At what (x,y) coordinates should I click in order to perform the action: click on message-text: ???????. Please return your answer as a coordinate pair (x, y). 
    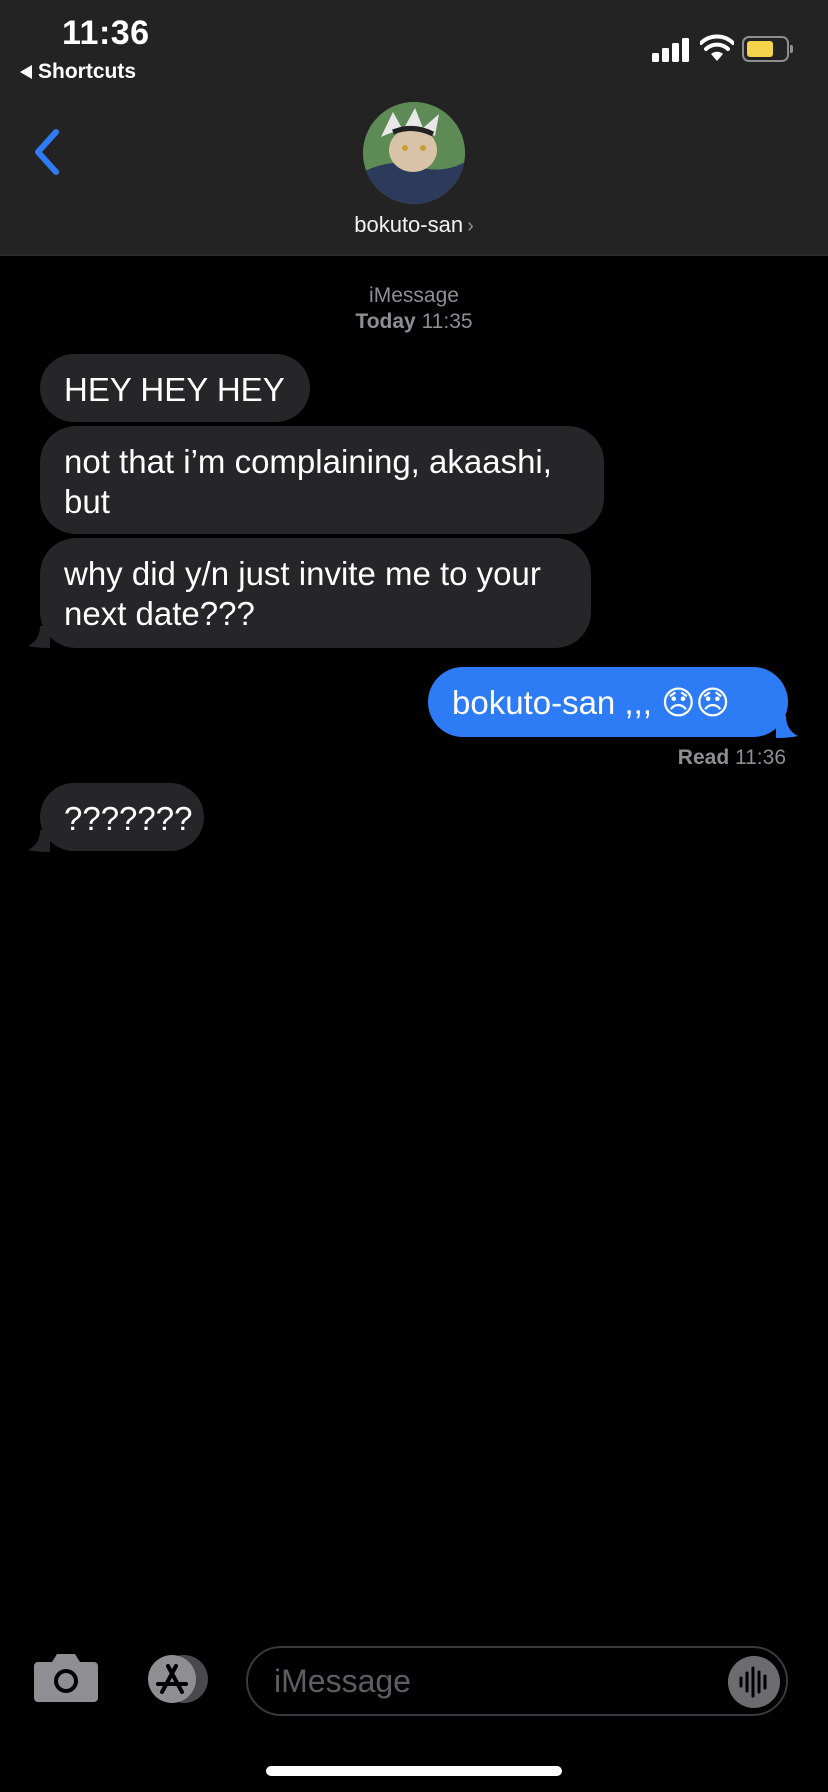
    Looking at the image, I should click on (128, 818).